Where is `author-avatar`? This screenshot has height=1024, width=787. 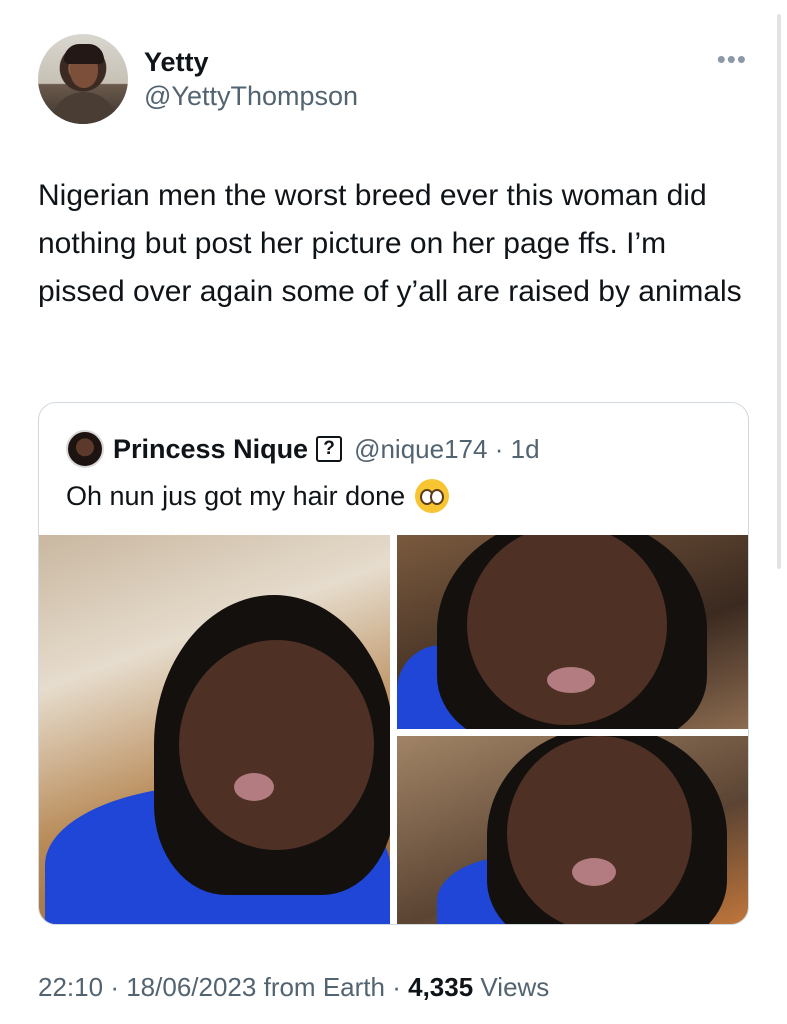
author-avatar is located at coordinates (83, 79).